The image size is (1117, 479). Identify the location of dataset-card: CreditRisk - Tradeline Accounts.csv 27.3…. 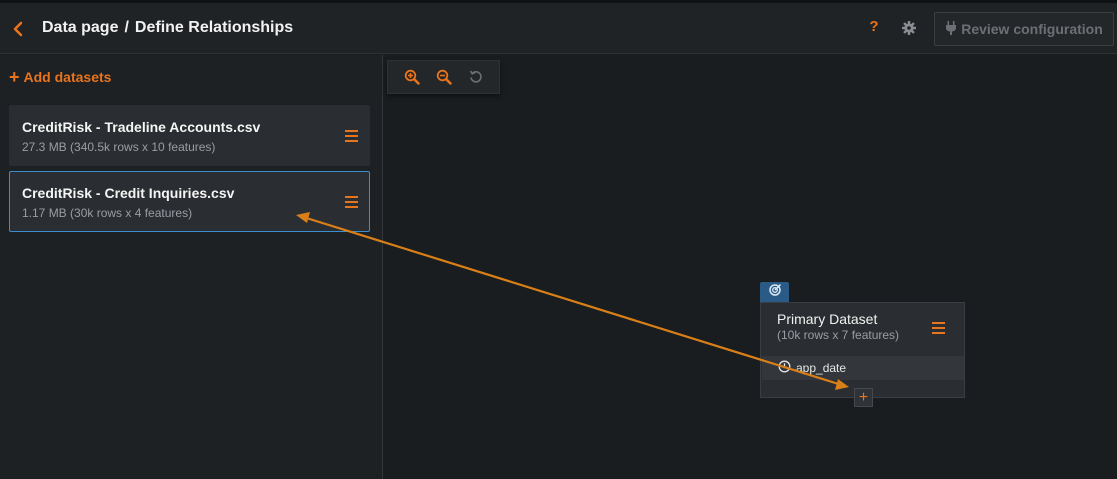
(189, 135).